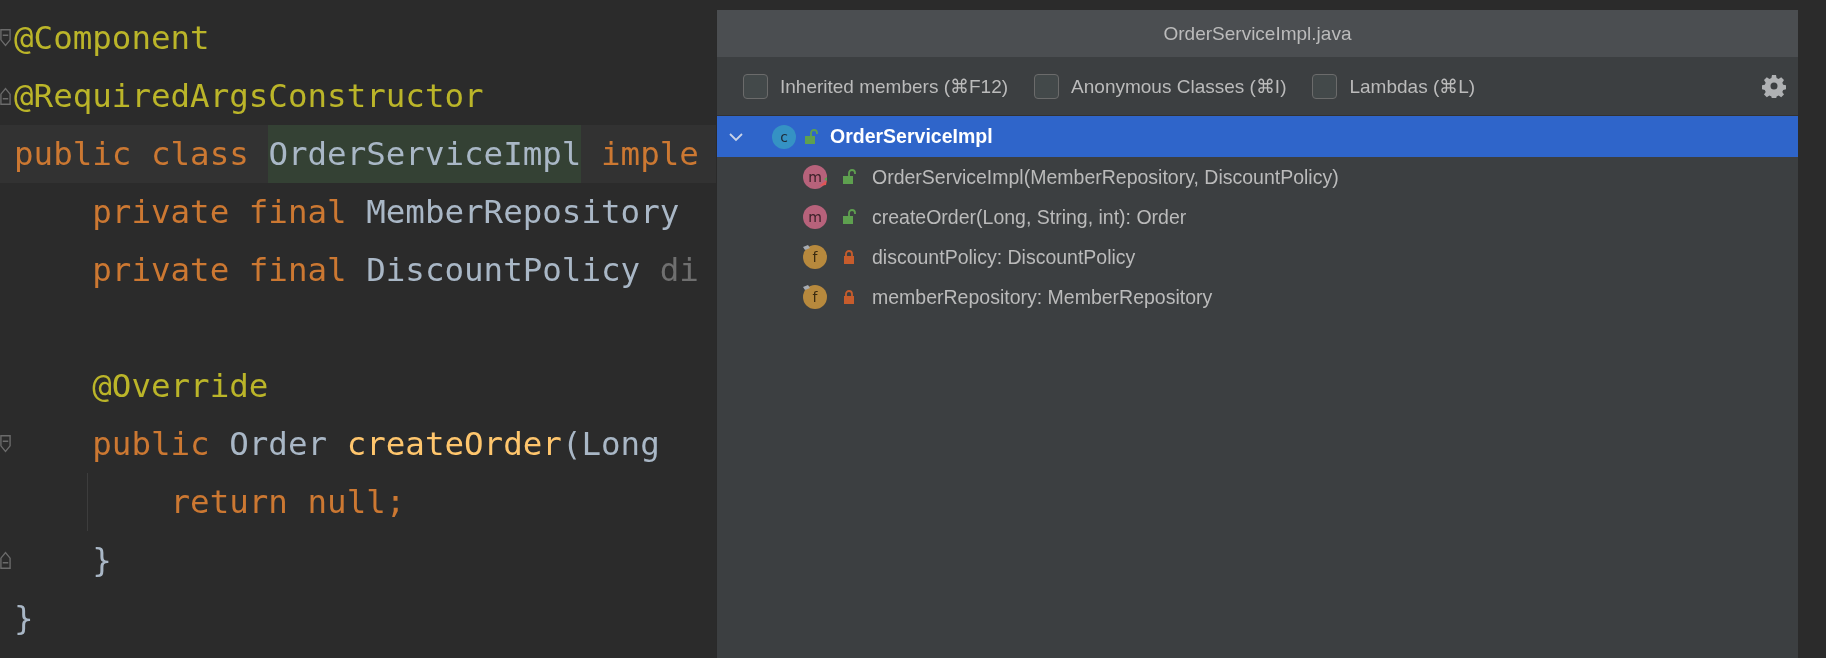  Describe the element at coordinates (1257, 136) in the screenshot. I see `tree-item: c OrderServiceImpl` at that location.